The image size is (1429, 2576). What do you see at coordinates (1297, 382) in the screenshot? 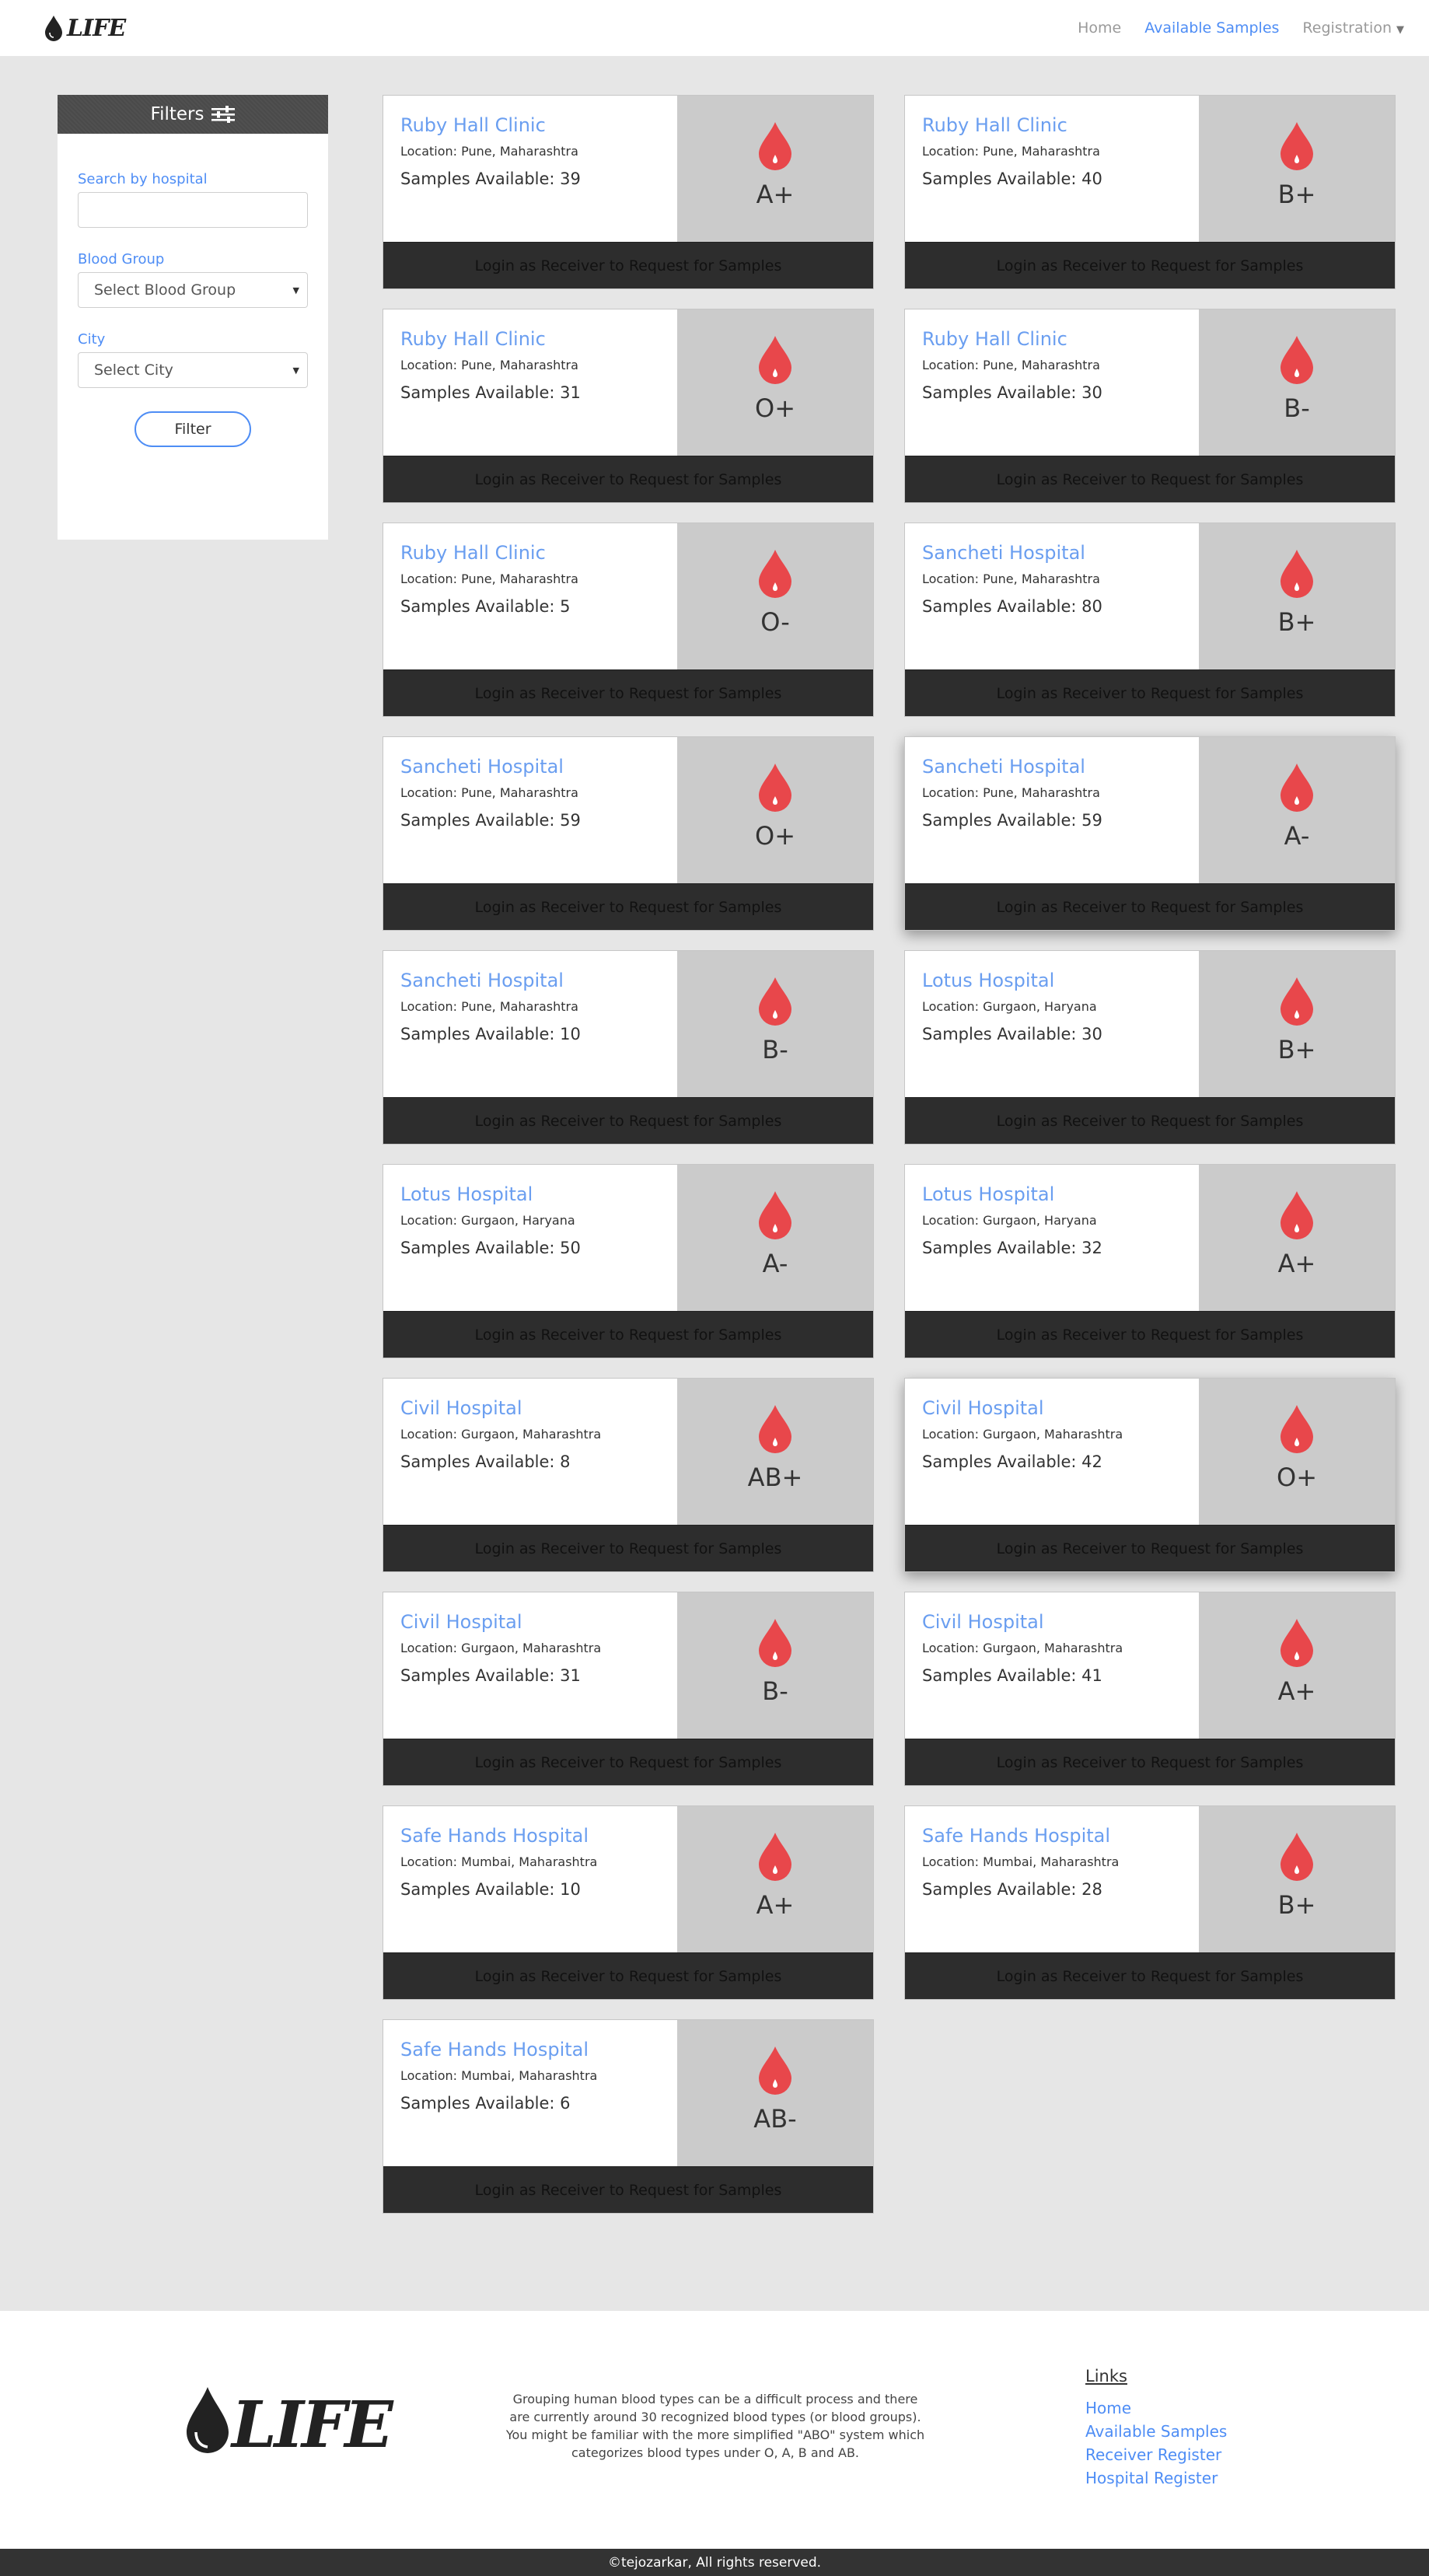
I see `blood-group-panel: B-` at bounding box center [1297, 382].